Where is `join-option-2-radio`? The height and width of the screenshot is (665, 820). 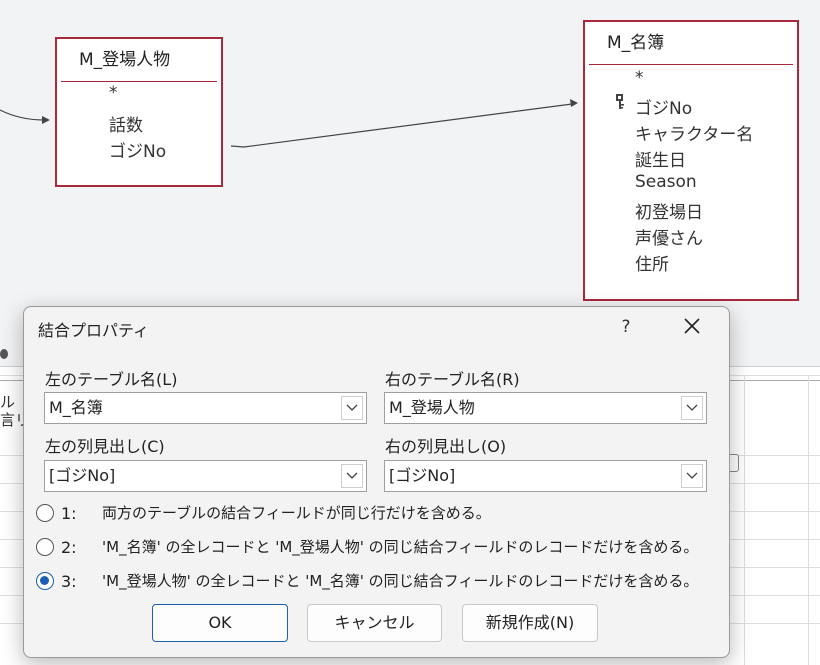
join-option-2-radio is located at coordinates (45, 547).